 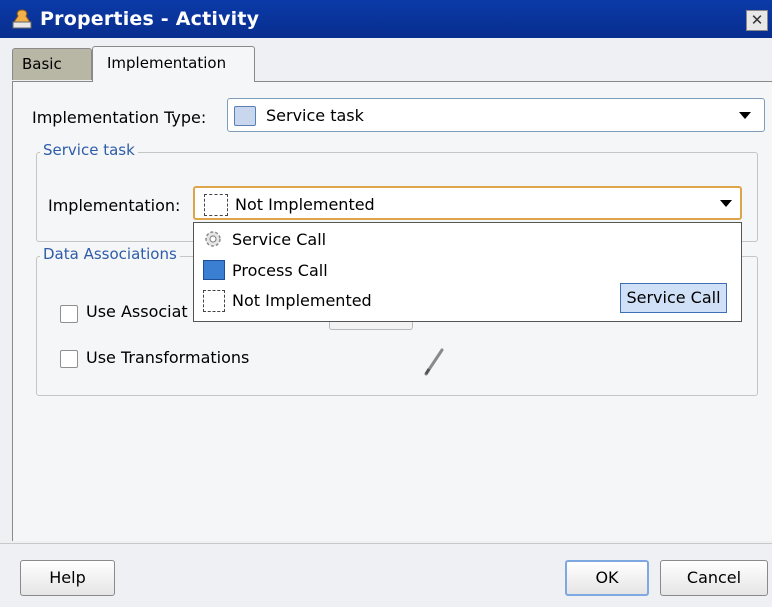 What do you see at coordinates (173, 64) in the screenshot?
I see `tab-implementation: Implementation` at bounding box center [173, 64].